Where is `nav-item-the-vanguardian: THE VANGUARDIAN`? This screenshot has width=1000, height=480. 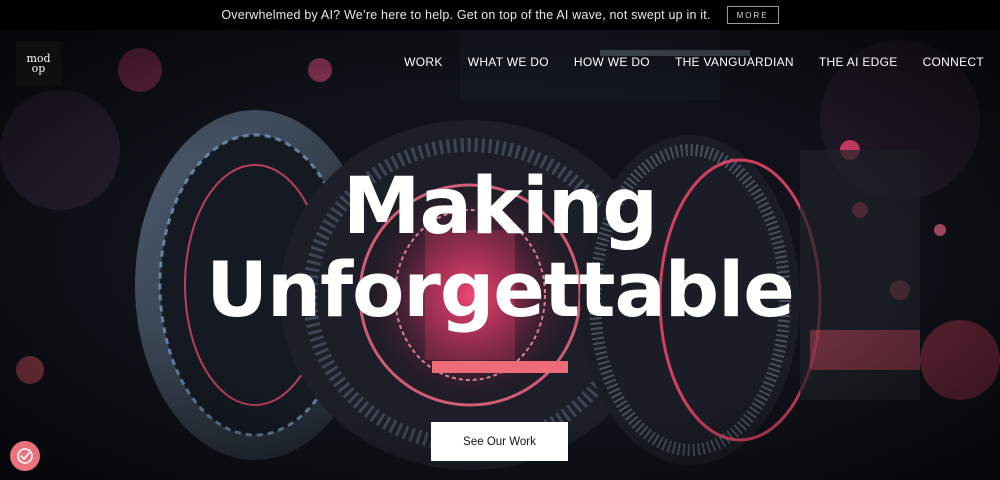
nav-item-the-vanguardian: THE VANGUARDIAN is located at coordinates (734, 62).